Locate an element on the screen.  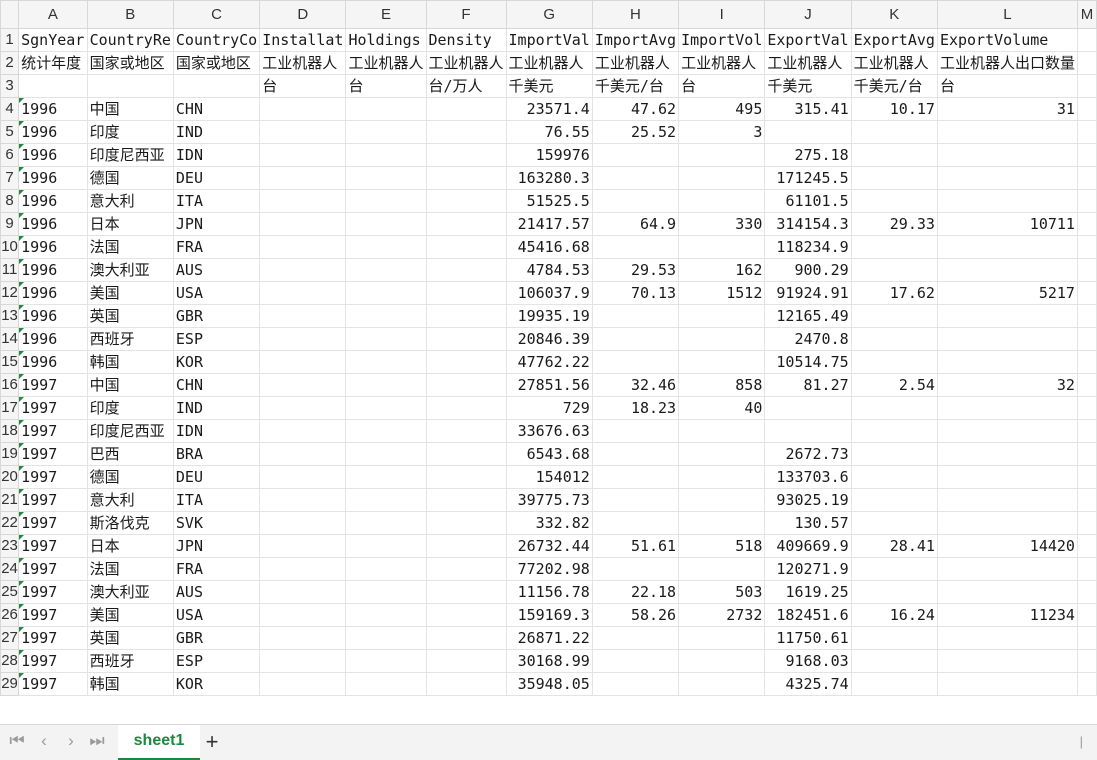
row-header: 26 is located at coordinates (10, 615).